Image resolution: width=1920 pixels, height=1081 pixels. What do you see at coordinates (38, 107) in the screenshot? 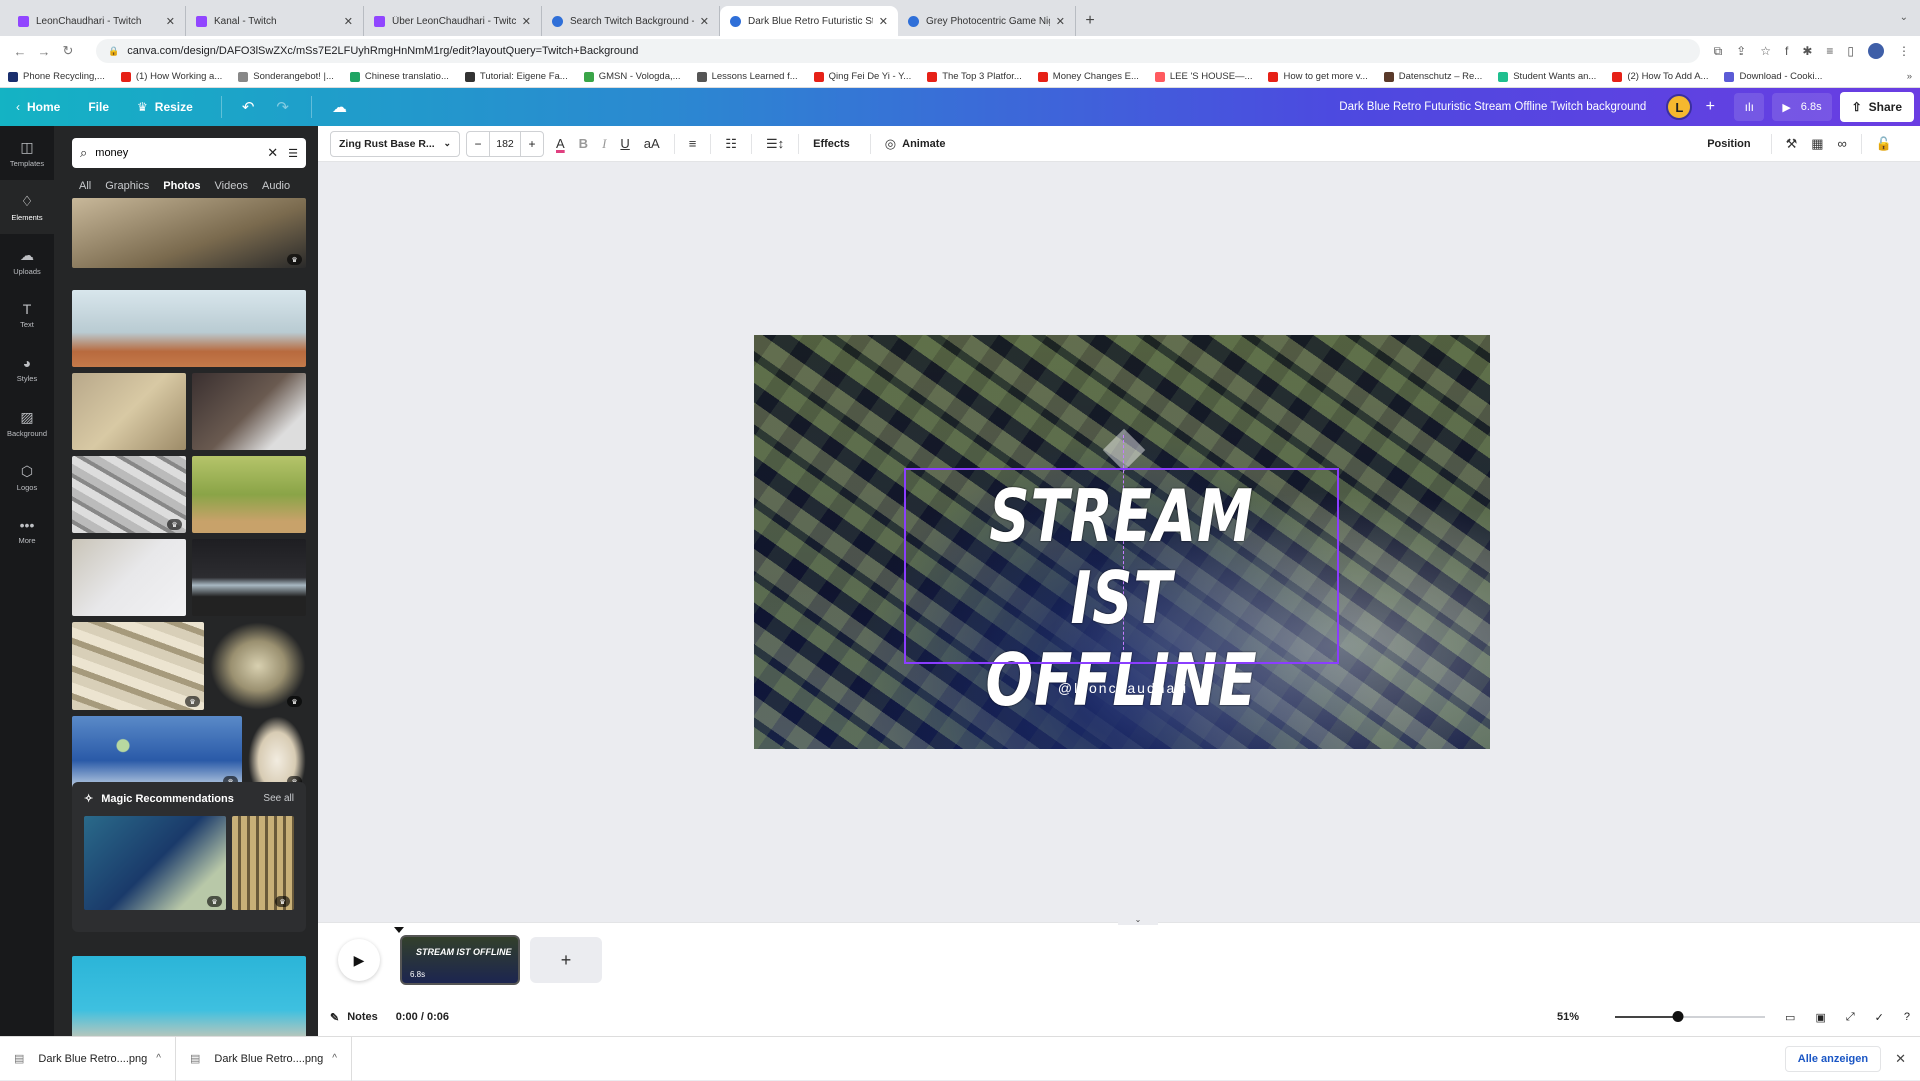
I see `home-button: ‹ Home` at bounding box center [38, 107].